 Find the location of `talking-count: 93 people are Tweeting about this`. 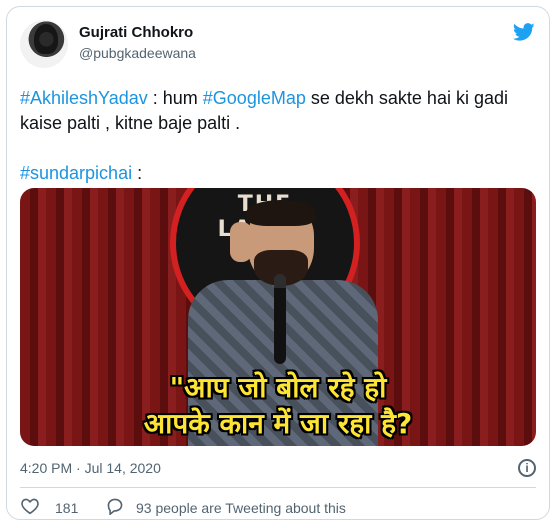

talking-count: 93 people are Tweeting about this is located at coordinates (241, 508).